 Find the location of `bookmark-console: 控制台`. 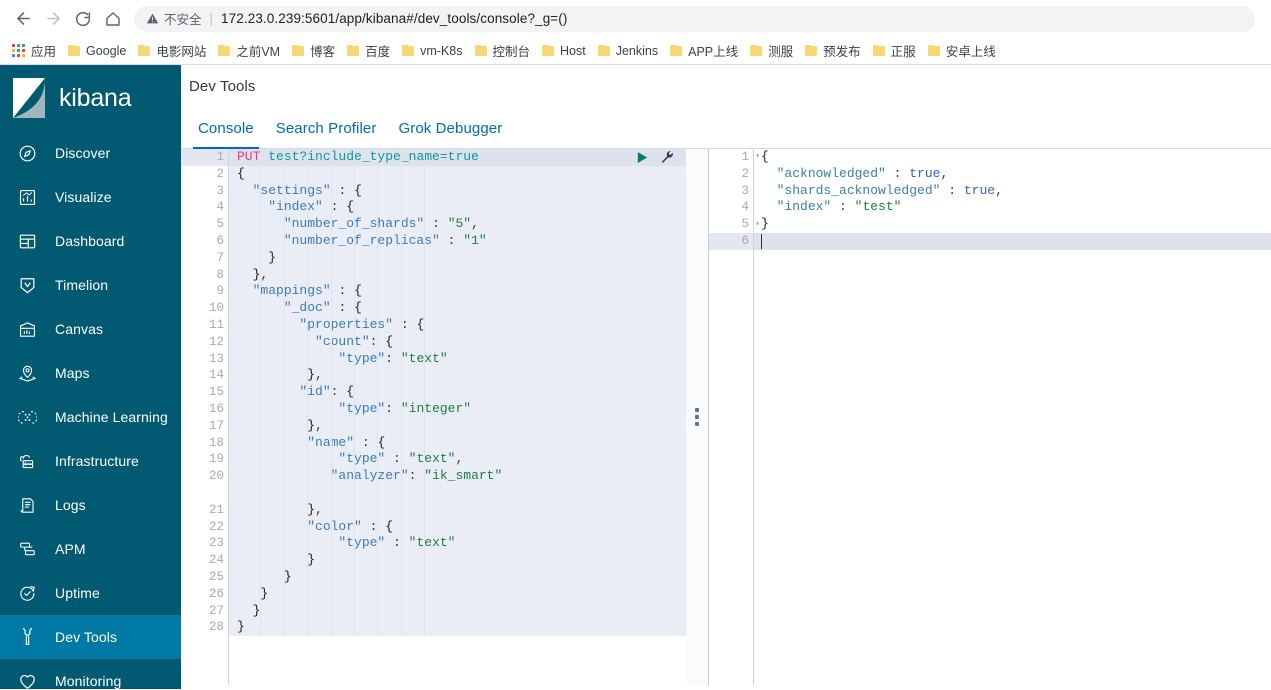

bookmark-console: 控制台 is located at coordinates (503, 51).